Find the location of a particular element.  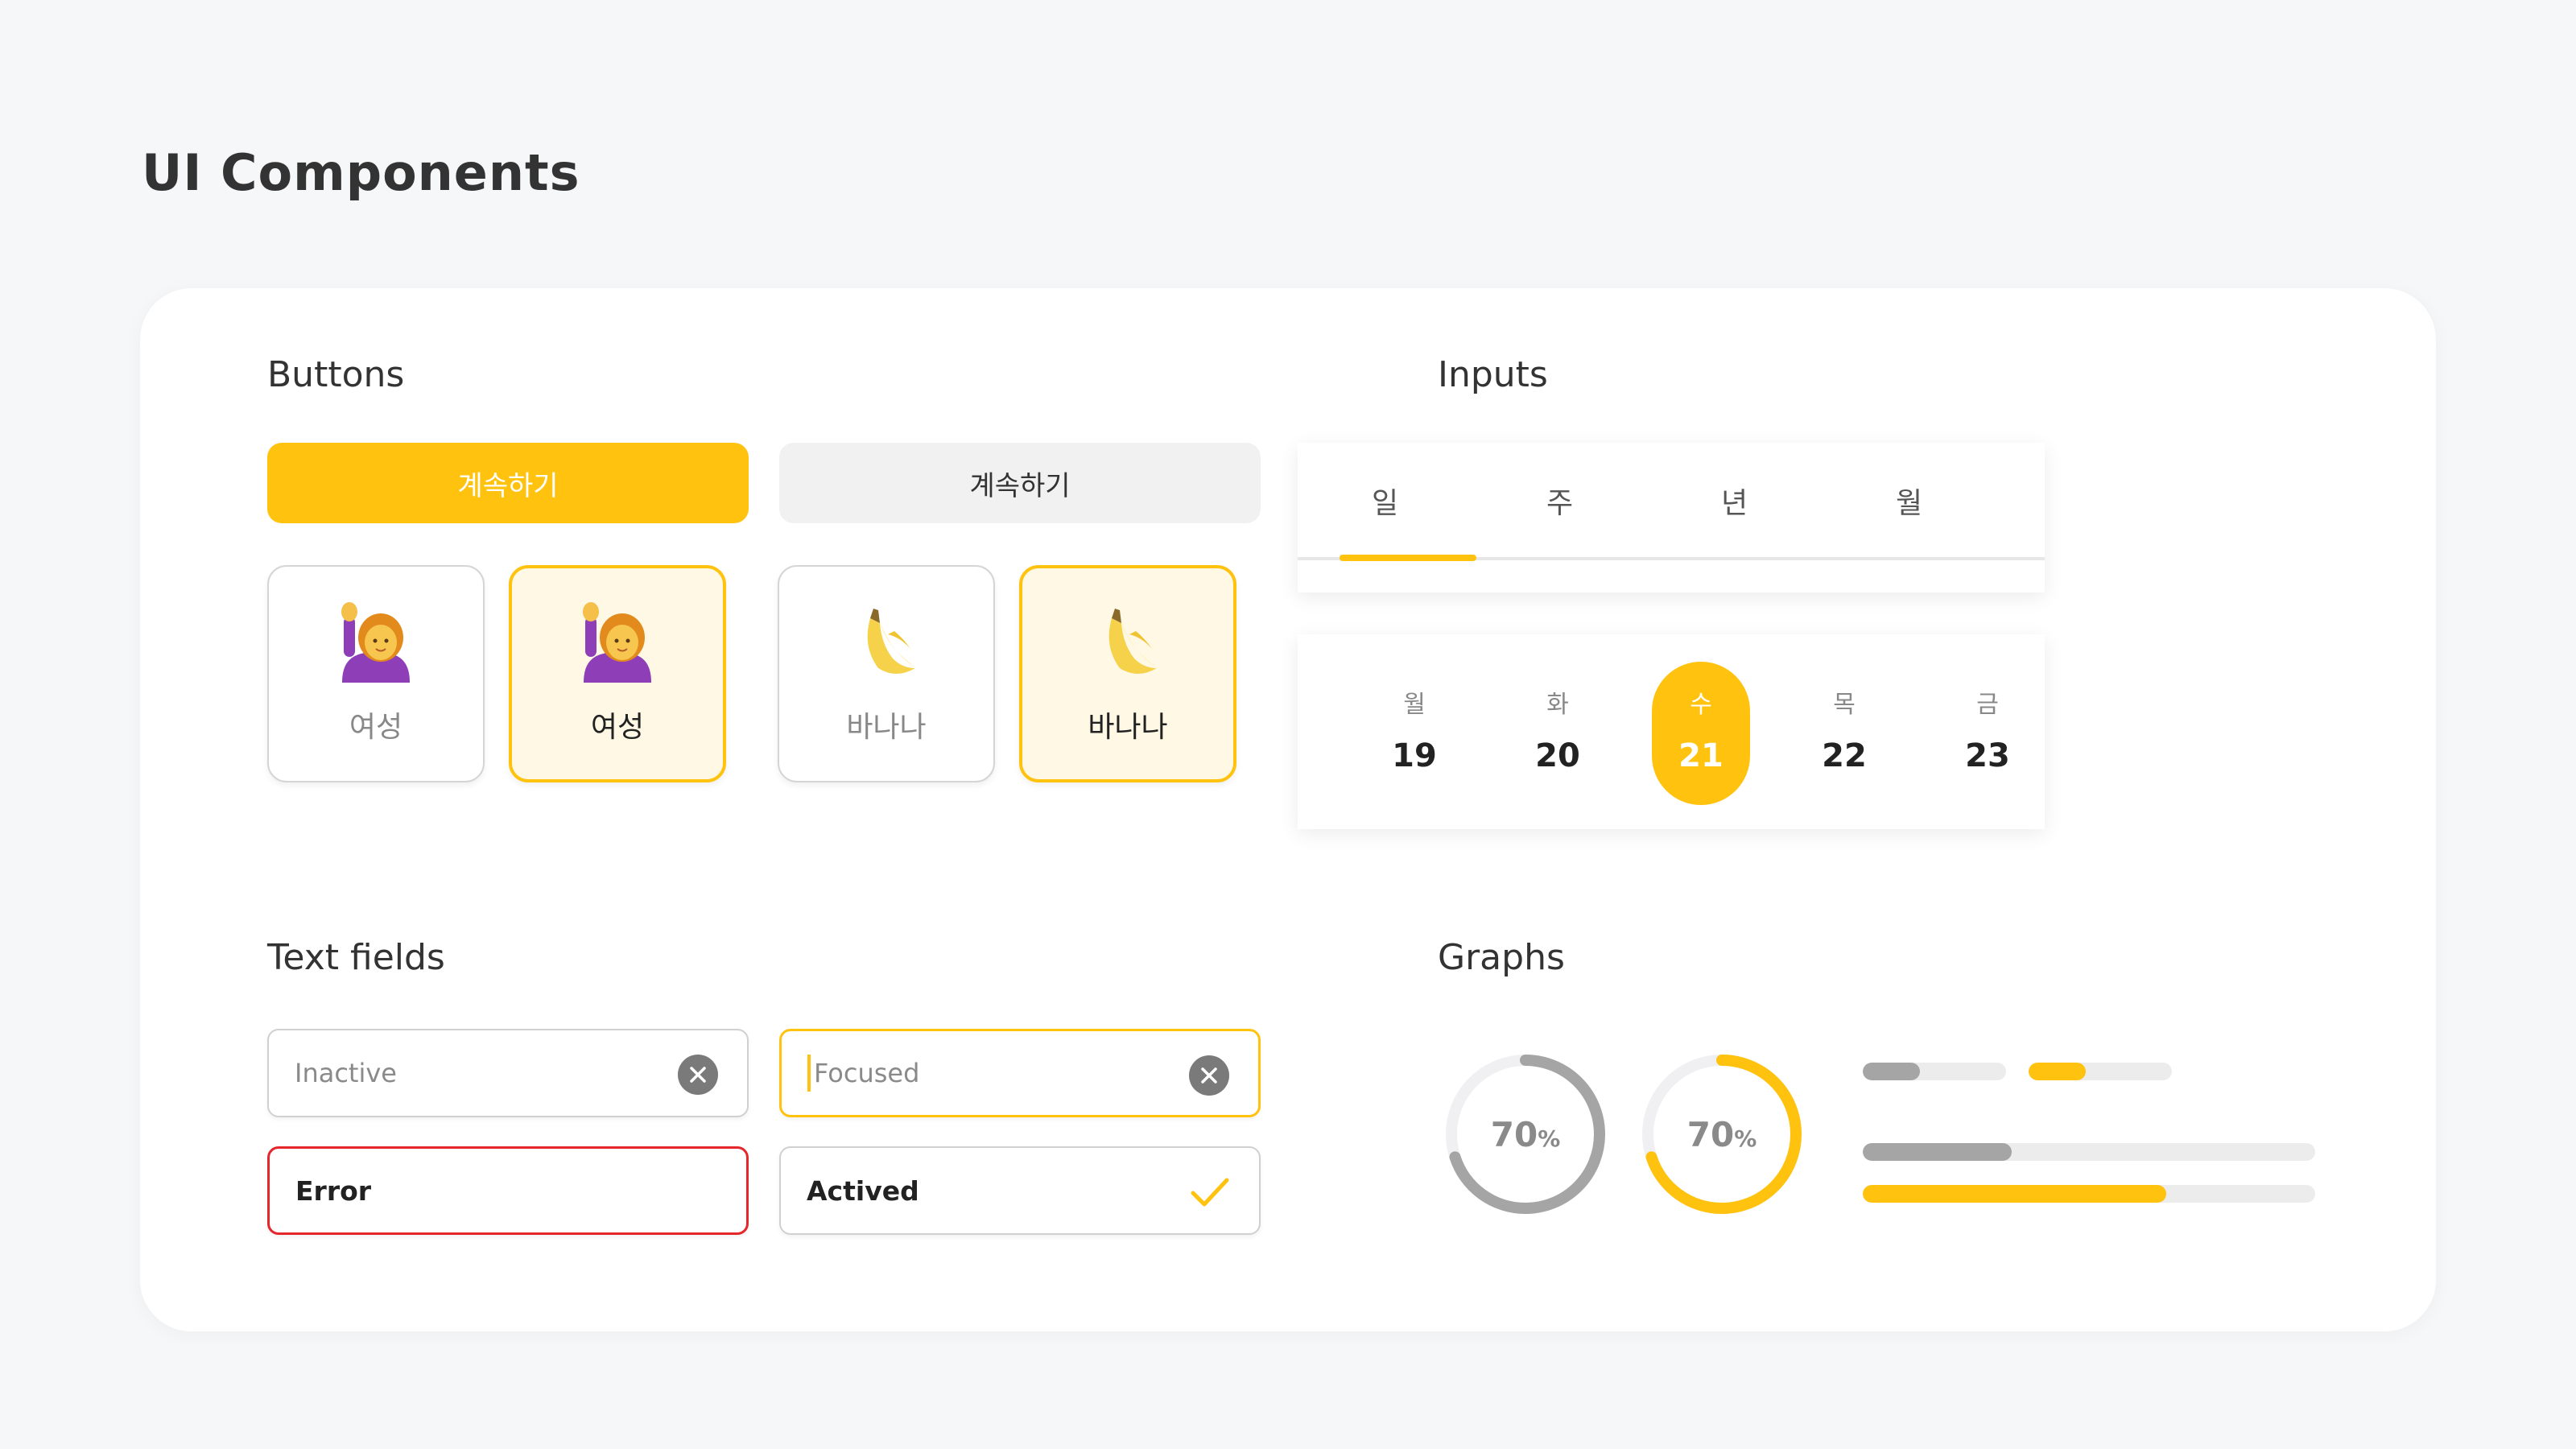

field-placeholder: Focused is located at coordinates (867, 1073).